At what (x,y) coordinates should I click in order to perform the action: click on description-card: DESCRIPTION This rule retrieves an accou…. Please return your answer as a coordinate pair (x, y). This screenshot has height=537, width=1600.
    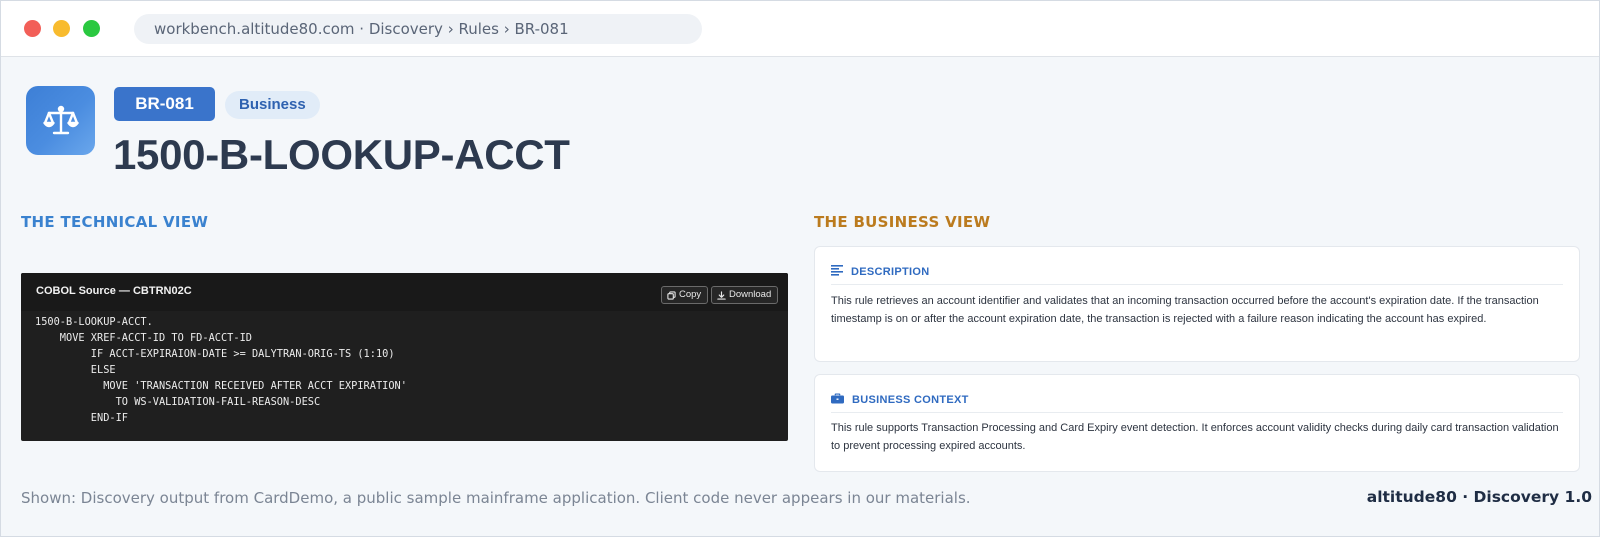
    Looking at the image, I should click on (1197, 304).